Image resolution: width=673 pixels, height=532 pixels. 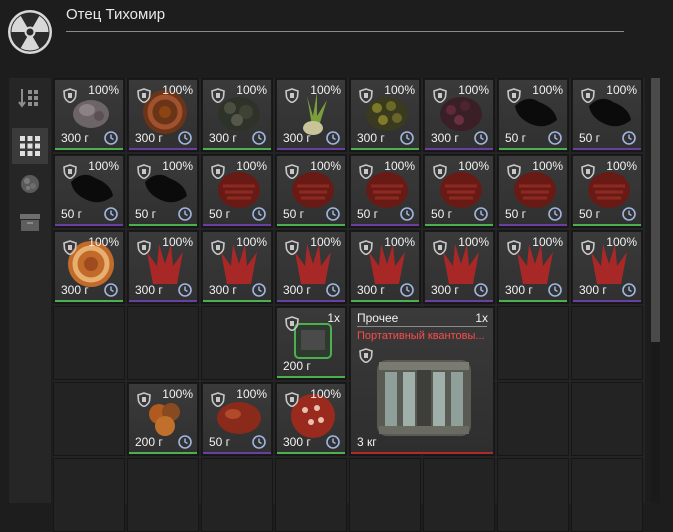 I want to click on inventory-item: 1x 200 г, so click(x=311, y=343).